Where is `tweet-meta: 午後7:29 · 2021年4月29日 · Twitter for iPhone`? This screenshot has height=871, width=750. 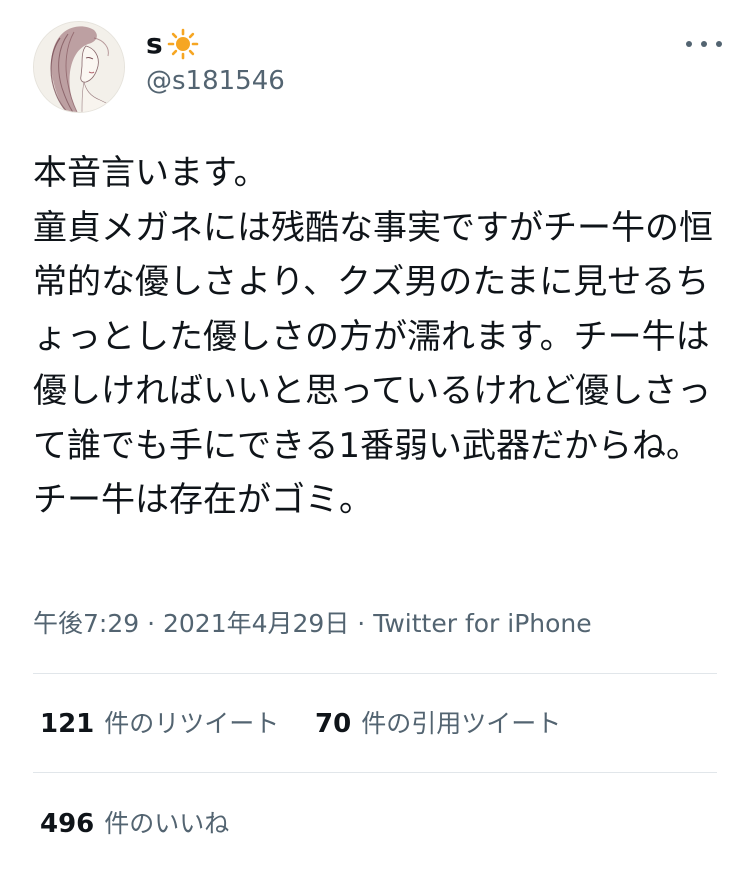 tweet-meta: 午後7:29 · 2021年4月29日 · Twitter for iPhone is located at coordinates (312, 624).